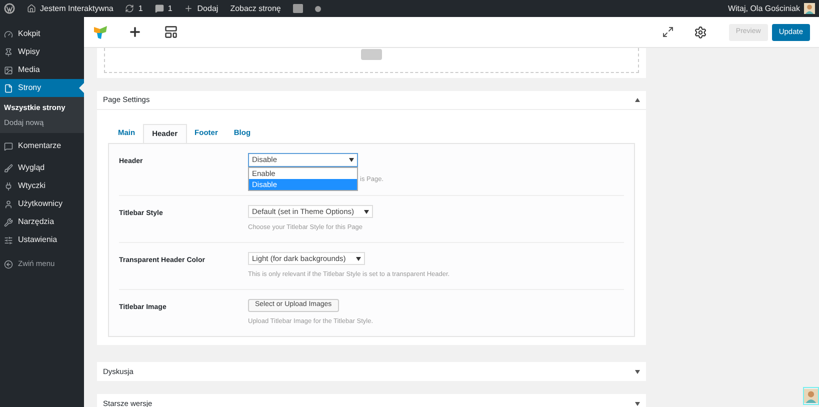  Describe the element at coordinates (297, 8) in the screenshot. I see `plugin-icon` at that location.